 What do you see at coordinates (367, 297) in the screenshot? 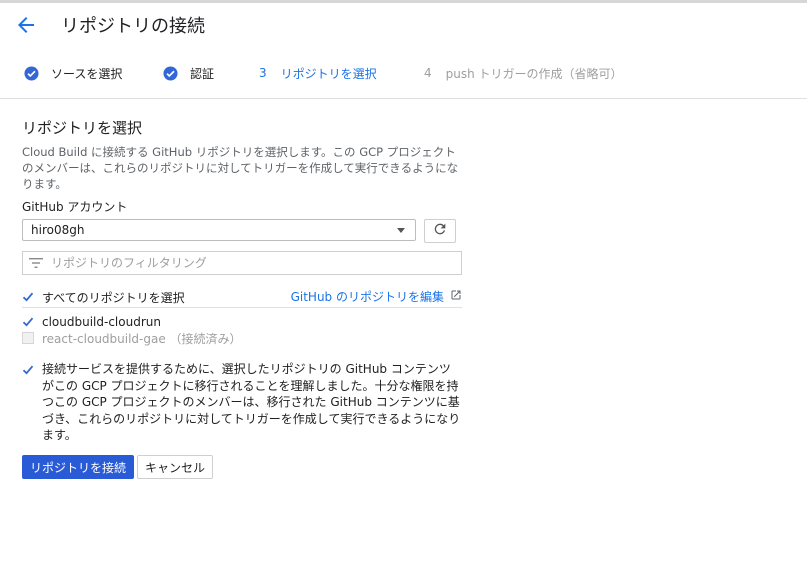
I see `edit-link-label: GitHub のリポジトリを編集` at bounding box center [367, 297].